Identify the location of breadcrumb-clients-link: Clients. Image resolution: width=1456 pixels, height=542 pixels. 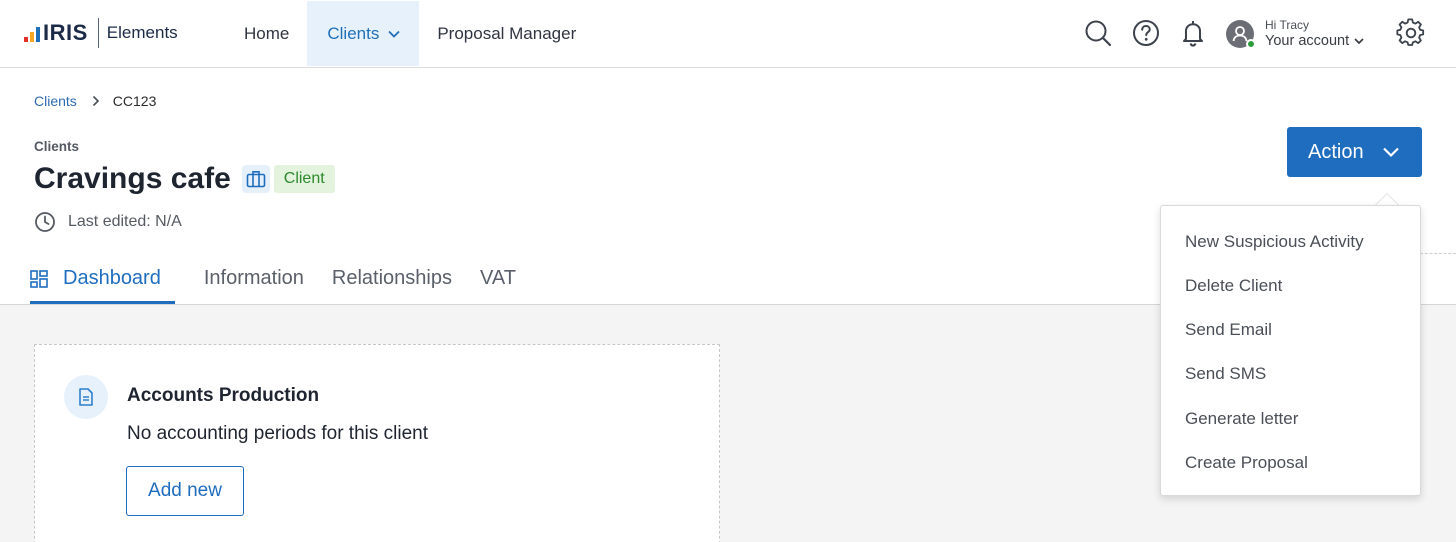
(55, 101).